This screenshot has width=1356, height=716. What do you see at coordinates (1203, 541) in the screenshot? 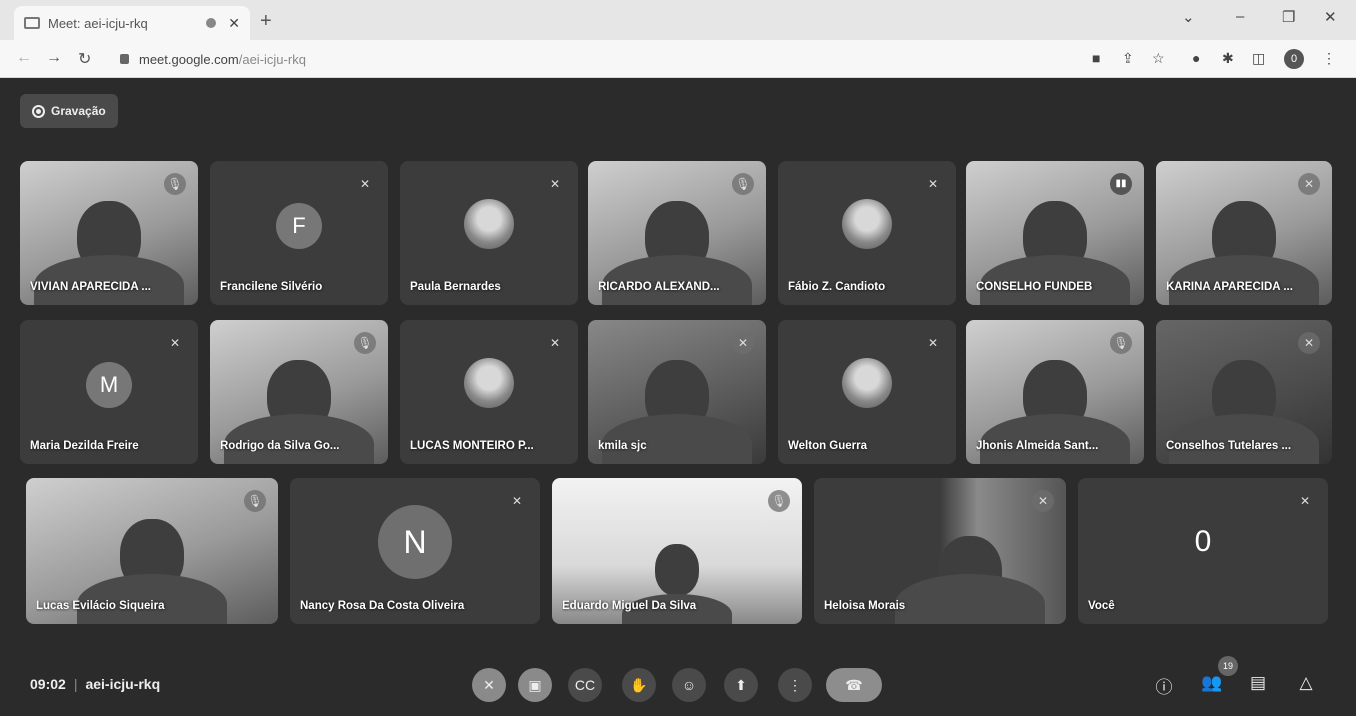
I see `participant-avatar: 0` at bounding box center [1203, 541].